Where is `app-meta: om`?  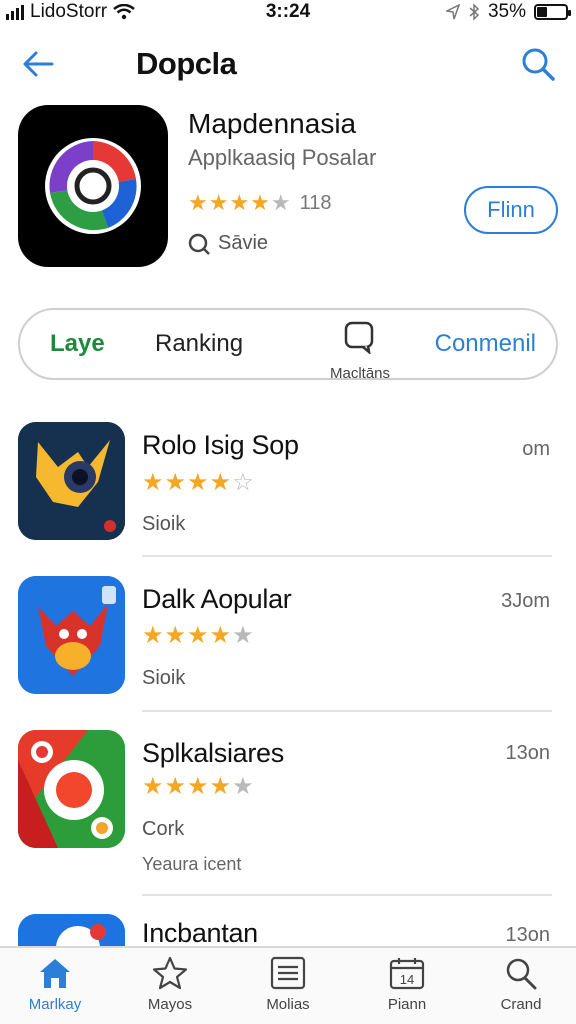 app-meta: om is located at coordinates (536, 449).